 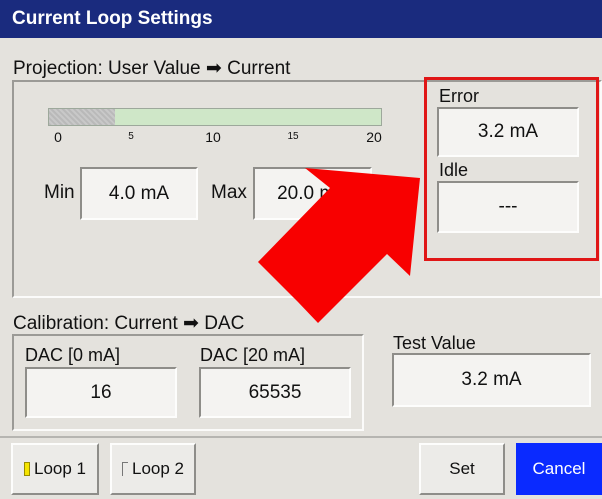 What do you see at coordinates (508, 207) in the screenshot?
I see `idle-value-field: ---` at bounding box center [508, 207].